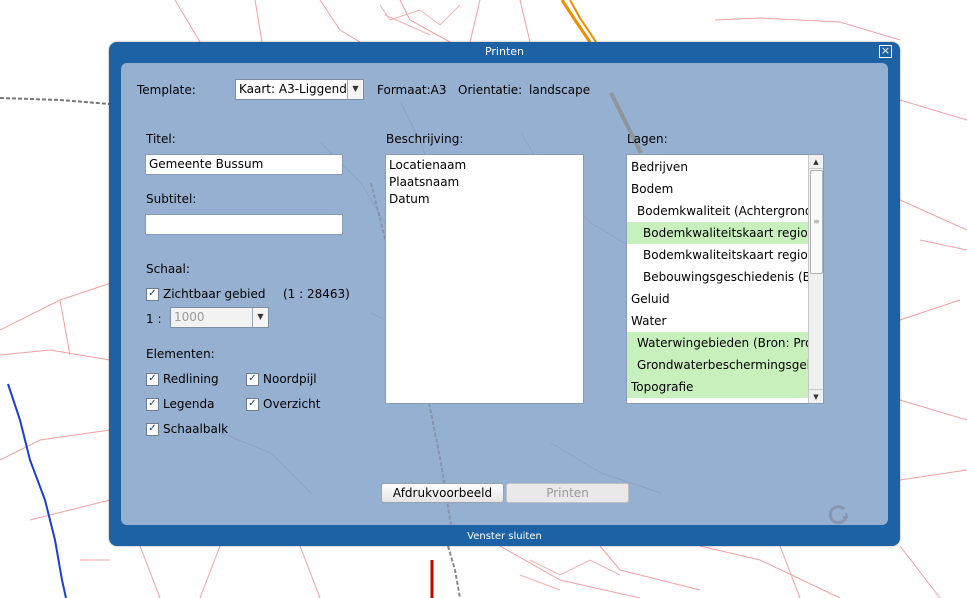 The width and height of the screenshot is (967, 598). Describe the element at coordinates (484, 279) in the screenshot. I see `description-textarea: Locatienaam Plaatsnaam Datum` at that location.